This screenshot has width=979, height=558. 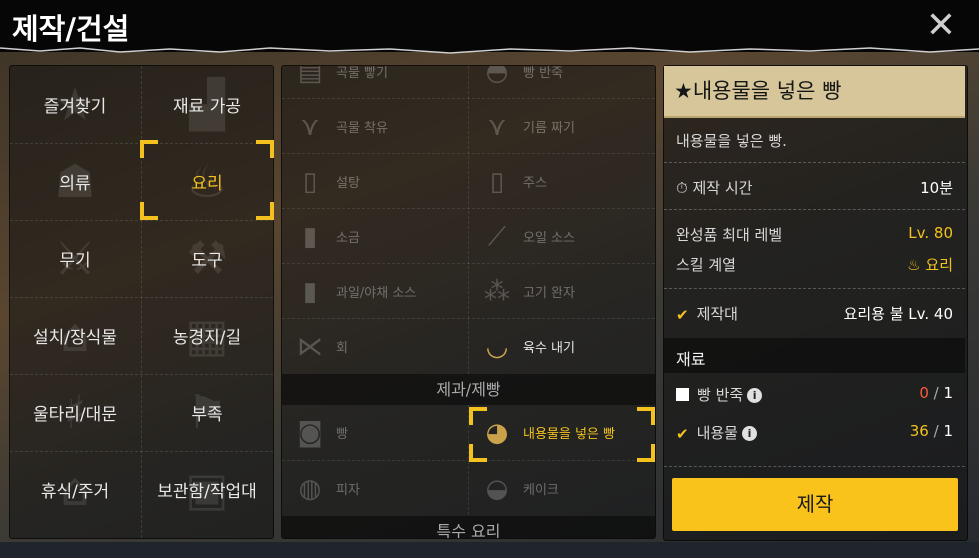 I want to click on category-label: 요리, so click(x=207, y=184).